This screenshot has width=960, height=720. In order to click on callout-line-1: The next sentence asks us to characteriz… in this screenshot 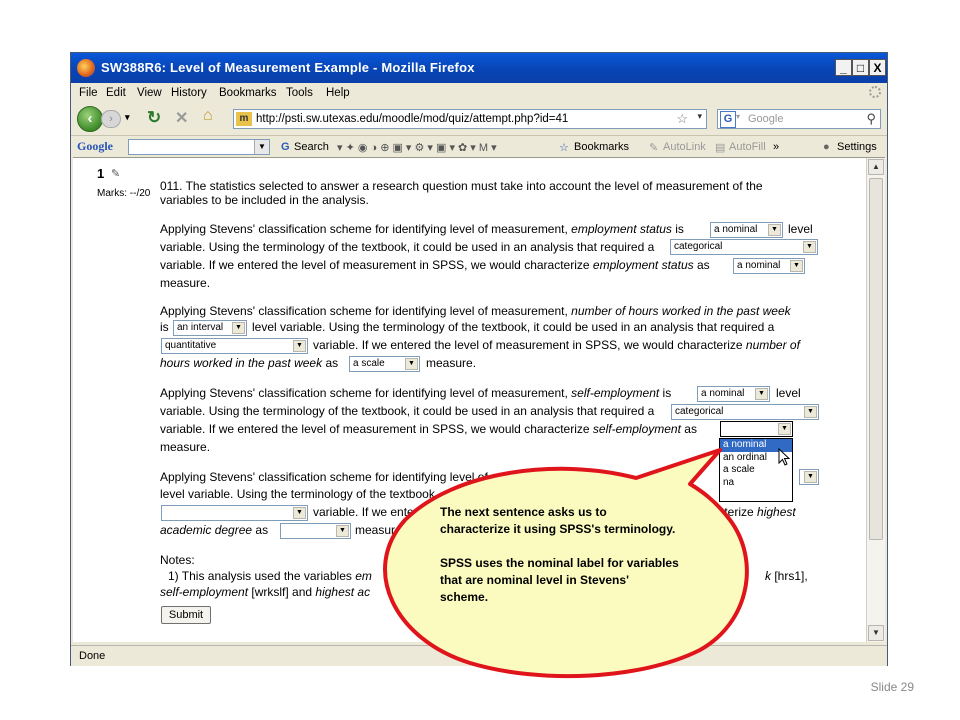, I will do `click(558, 520)`.